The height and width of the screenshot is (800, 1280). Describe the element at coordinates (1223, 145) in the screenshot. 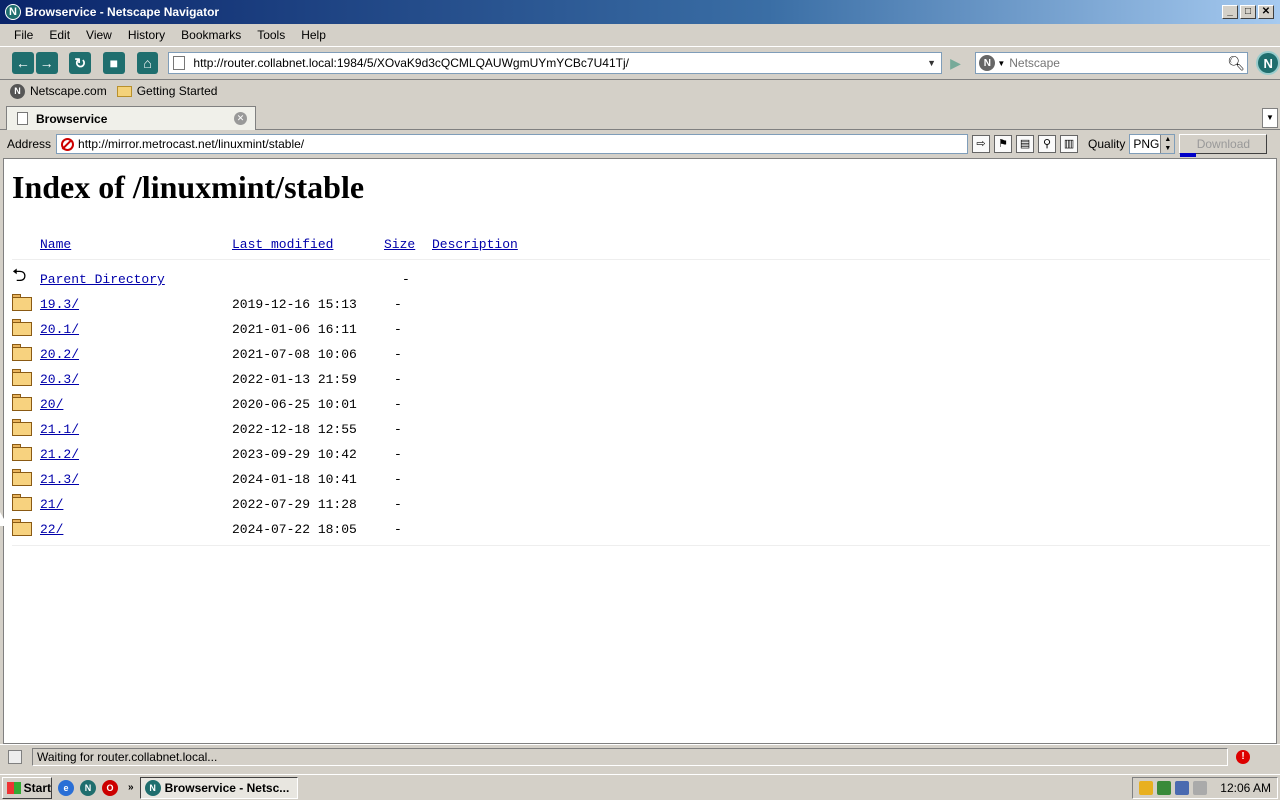

I see `download-button: Download` at that location.